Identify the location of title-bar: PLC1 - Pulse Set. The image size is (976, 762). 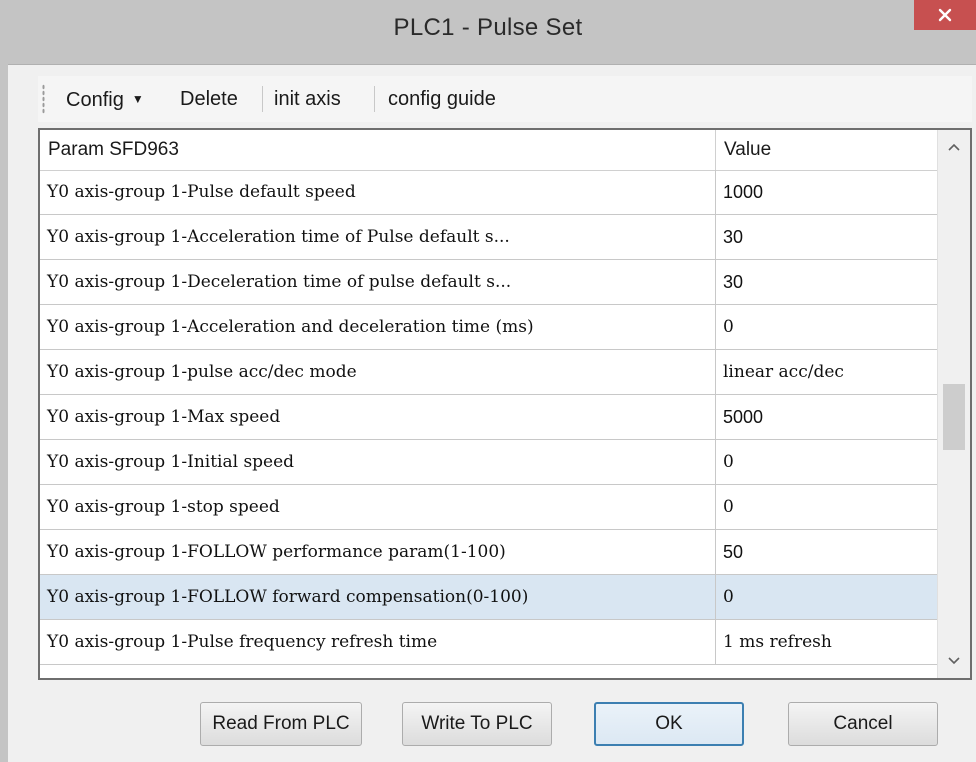
(488, 32).